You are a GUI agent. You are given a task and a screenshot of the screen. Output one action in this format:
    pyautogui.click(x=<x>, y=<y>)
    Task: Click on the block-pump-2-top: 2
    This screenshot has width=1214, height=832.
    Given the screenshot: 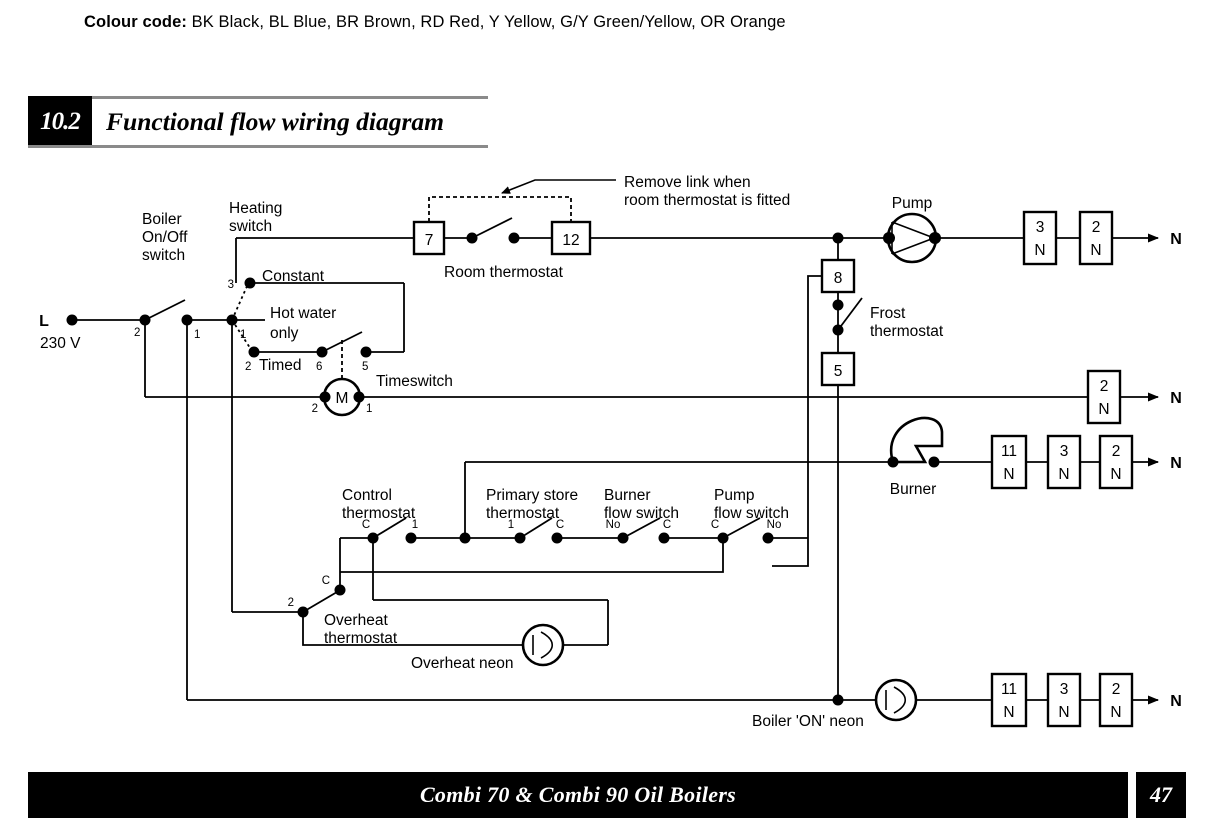 What is the action you would take?
    pyautogui.click(x=1096, y=227)
    